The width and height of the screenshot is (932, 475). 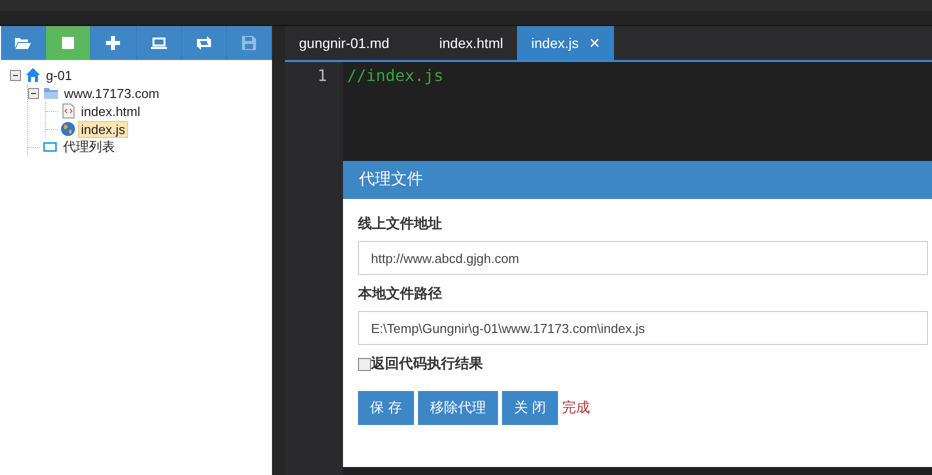 What do you see at coordinates (643, 258) in the screenshot?
I see `input-field: http://www.abcd.gjgh.com` at bounding box center [643, 258].